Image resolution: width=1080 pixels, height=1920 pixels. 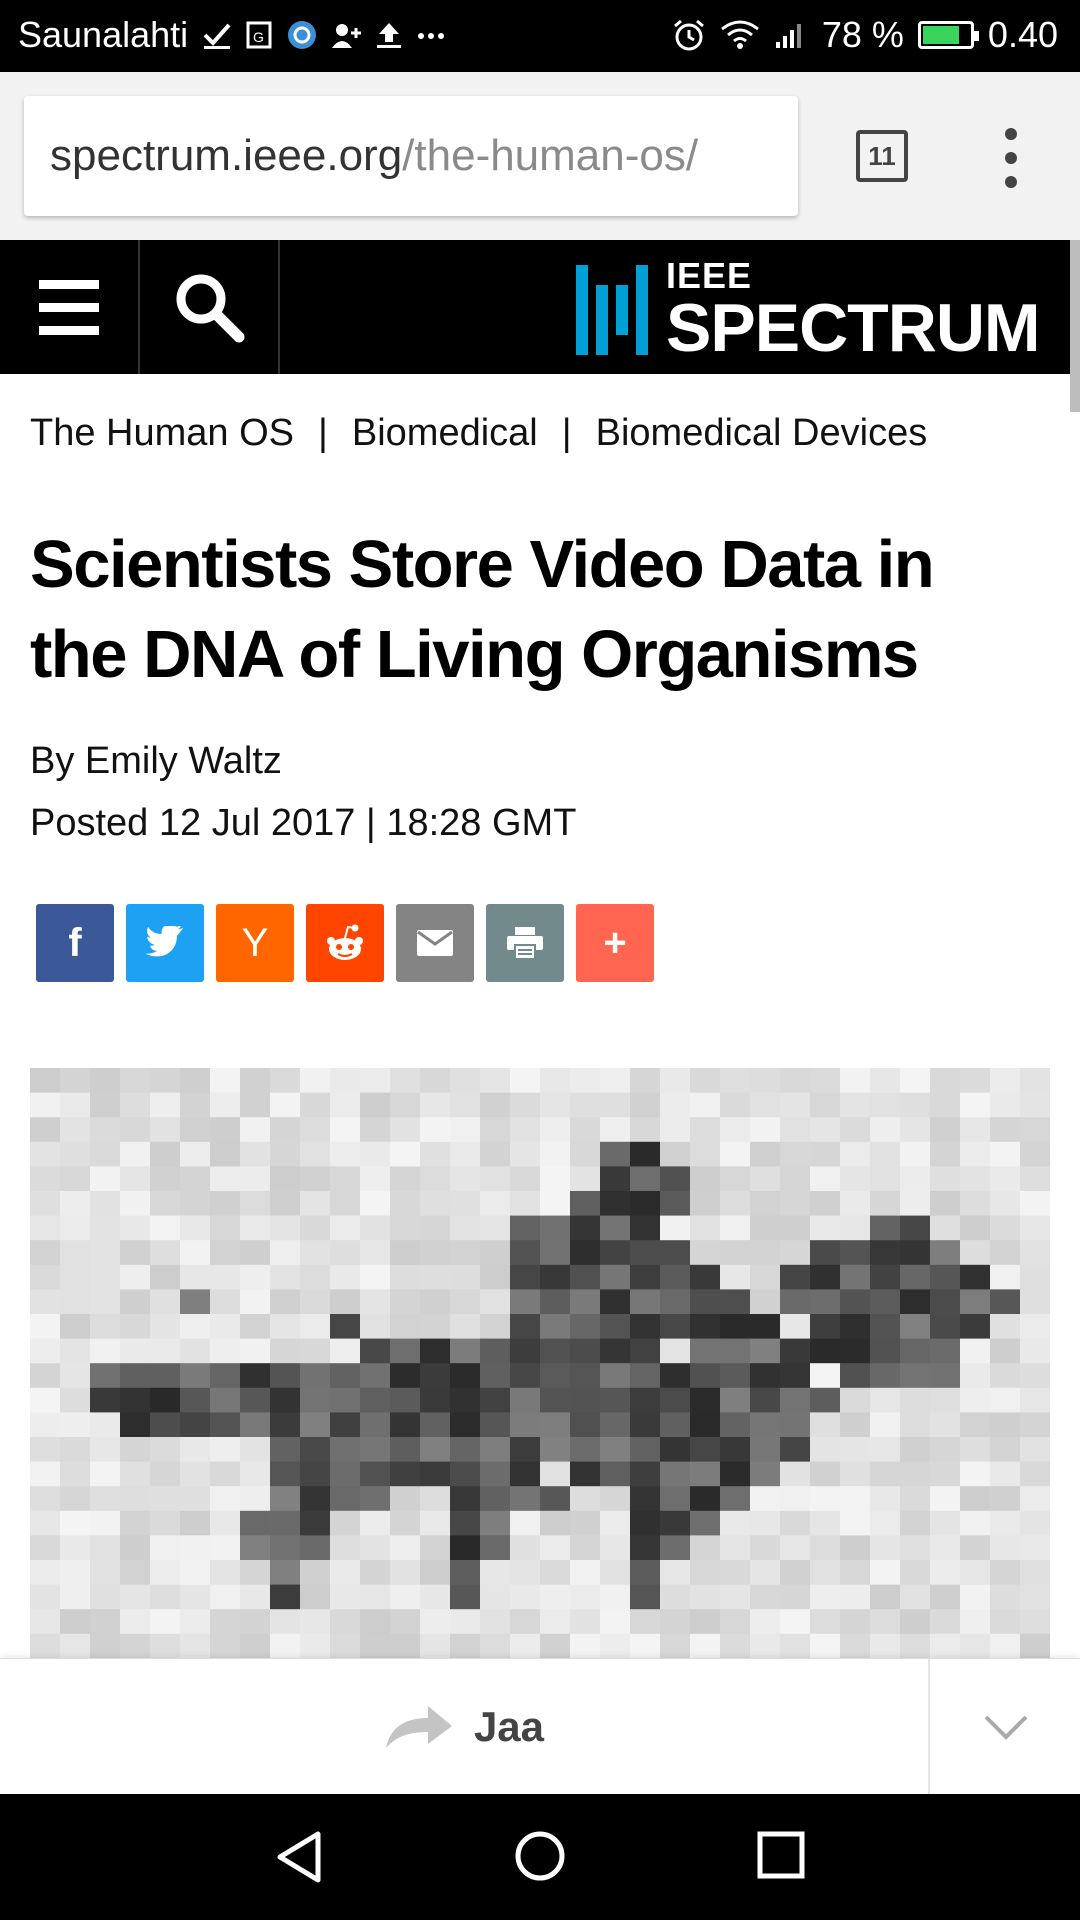 I want to click on search-button, so click(x=210, y=307).